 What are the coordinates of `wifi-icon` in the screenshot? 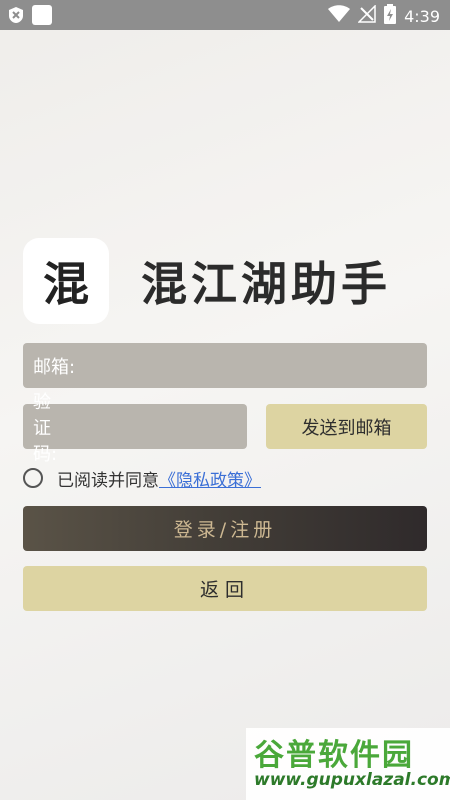 It's located at (339, 16).